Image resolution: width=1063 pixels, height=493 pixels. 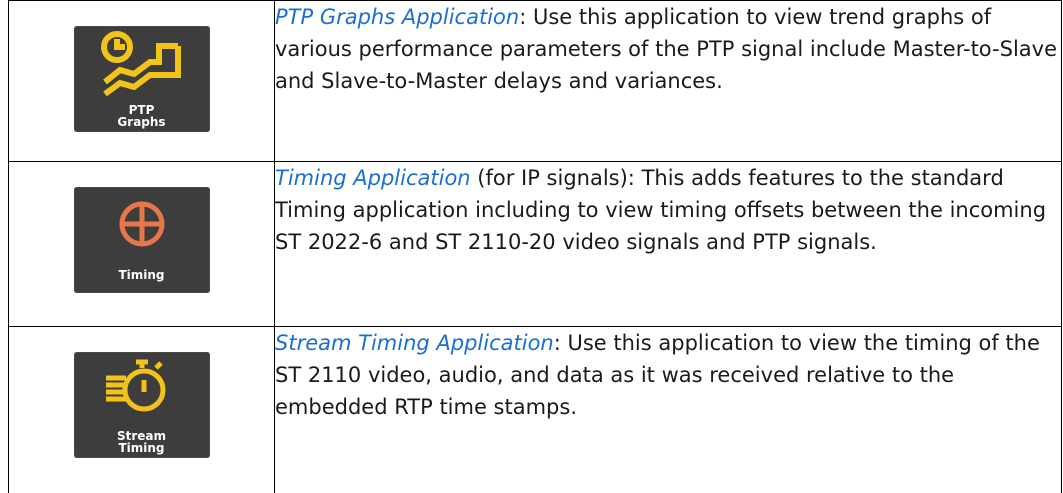 What do you see at coordinates (142, 122) in the screenshot?
I see `tile-label: Graphs` at bounding box center [142, 122].